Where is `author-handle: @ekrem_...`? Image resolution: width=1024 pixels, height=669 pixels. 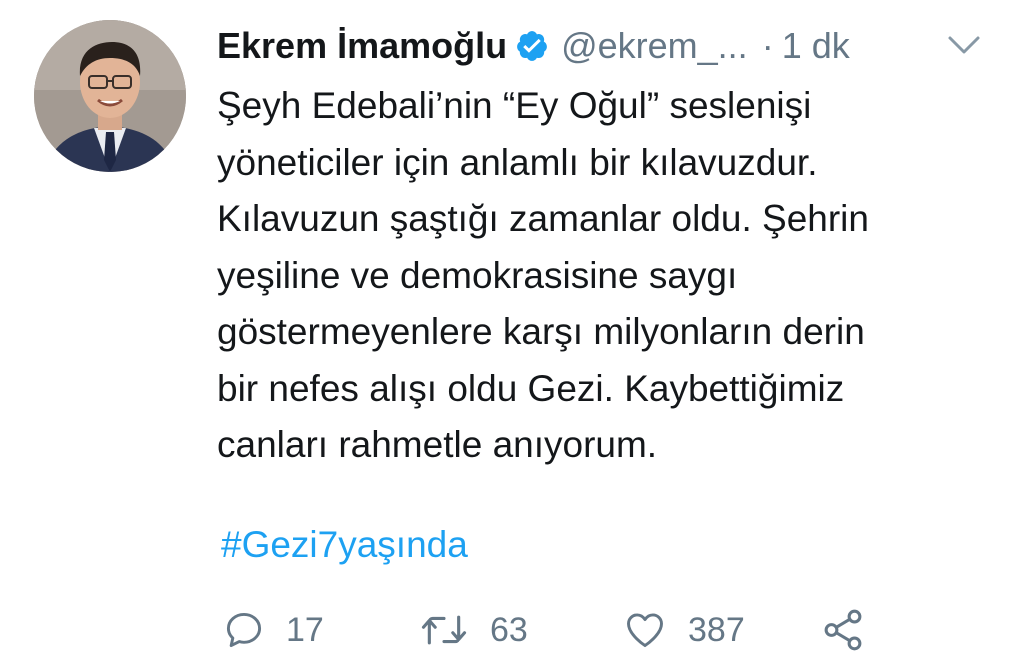 author-handle: @ekrem_... is located at coordinates (654, 46).